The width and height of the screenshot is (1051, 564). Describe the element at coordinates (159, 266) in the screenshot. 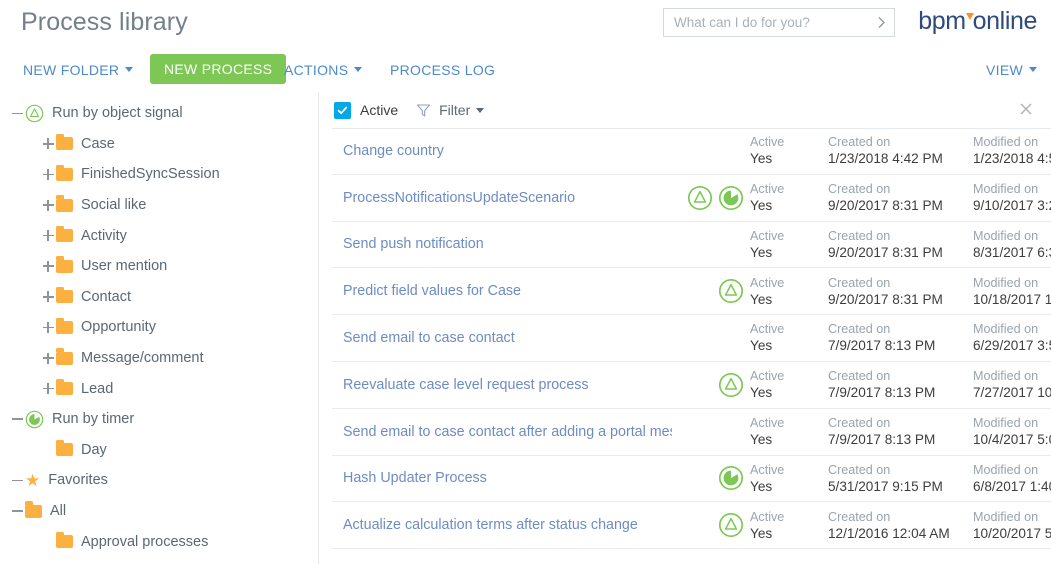

I see `tree-item-user-mention: User mention` at that location.